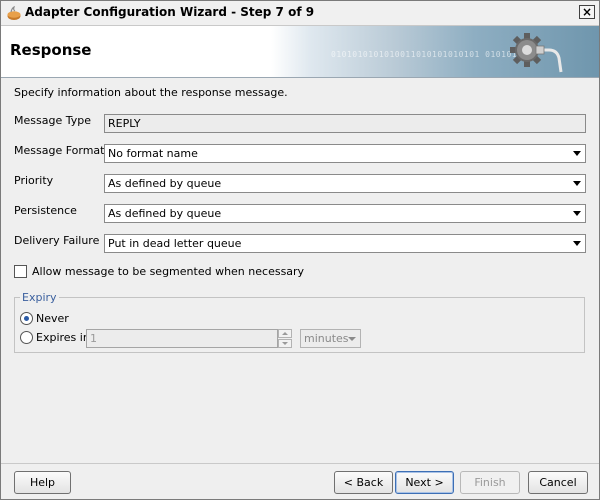 The width and height of the screenshot is (600, 500). What do you see at coordinates (45, 210) in the screenshot?
I see `persistence-label: Persistence` at bounding box center [45, 210].